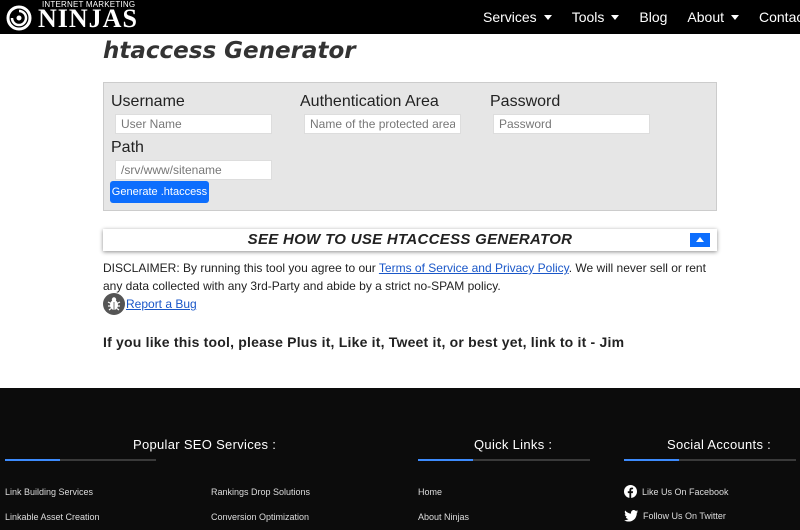 The image size is (800, 530). I want to click on footer-link-about-ninjas: About Ninjas, so click(443, 517).